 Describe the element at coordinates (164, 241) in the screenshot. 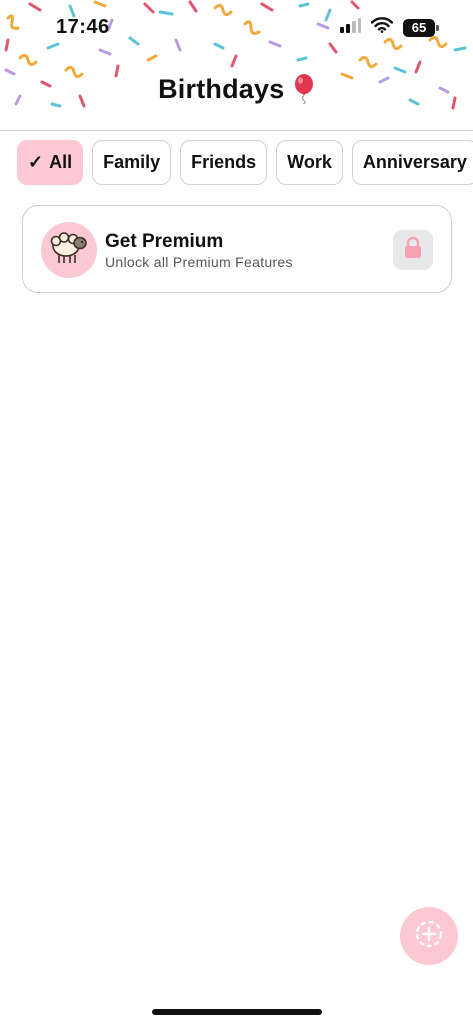

I see `premium-title: Get Premium` at that location.